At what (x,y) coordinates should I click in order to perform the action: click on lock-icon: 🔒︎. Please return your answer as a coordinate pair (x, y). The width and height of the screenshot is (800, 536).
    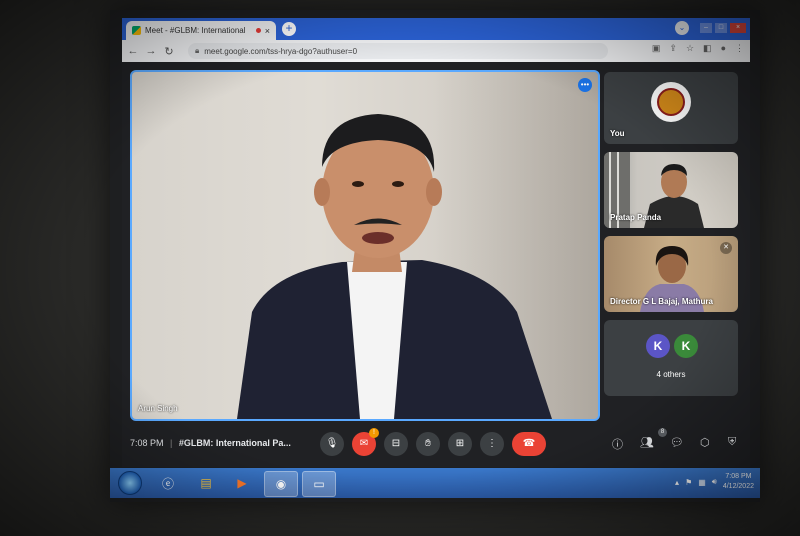
    Looking at the image, I should click on (197, 50).